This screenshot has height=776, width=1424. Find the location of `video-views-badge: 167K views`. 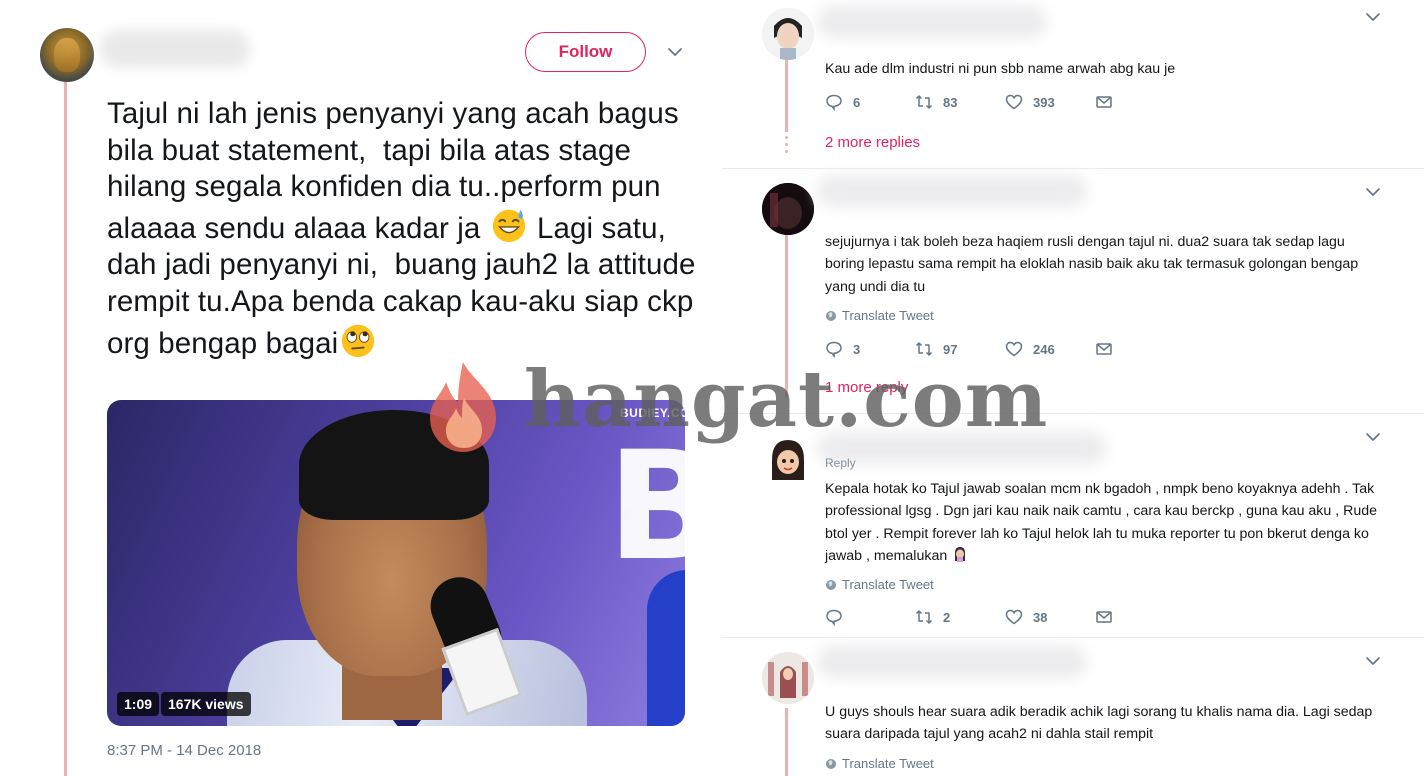

video-views-badge: 167K views is located at coordinates (206, 704).